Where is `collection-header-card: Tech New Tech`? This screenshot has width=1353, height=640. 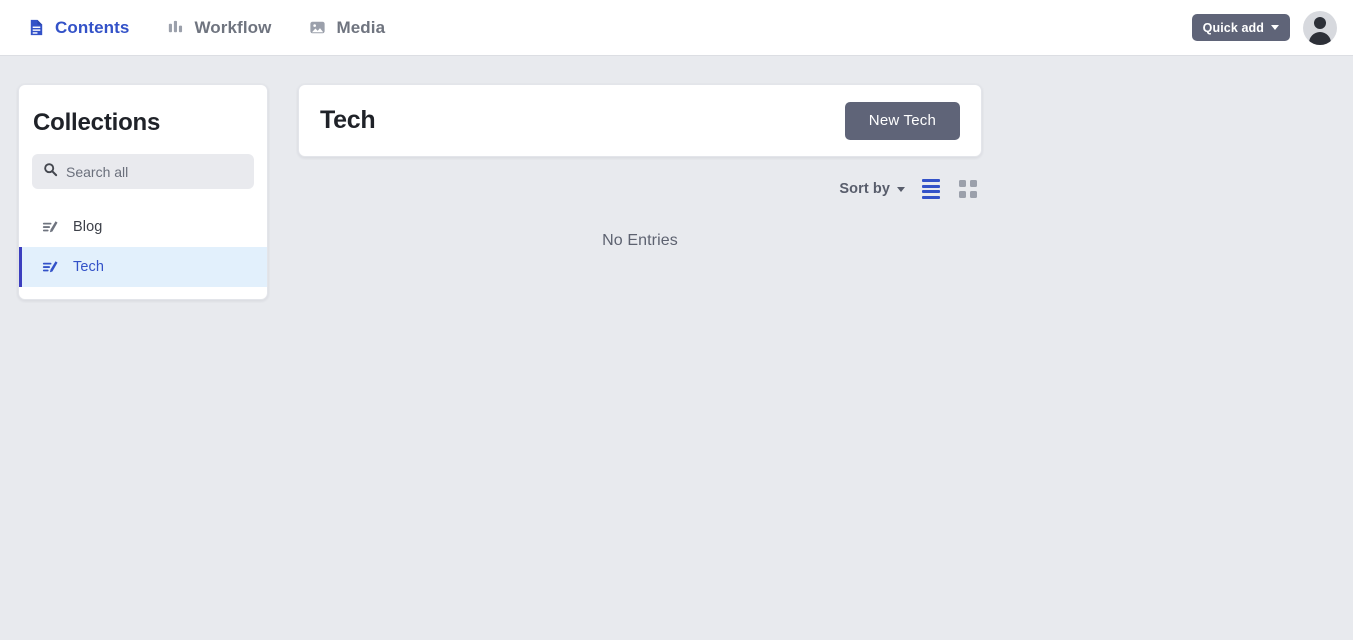 collection-header-card: Tech New Tech is located at coordinates (640, 120).